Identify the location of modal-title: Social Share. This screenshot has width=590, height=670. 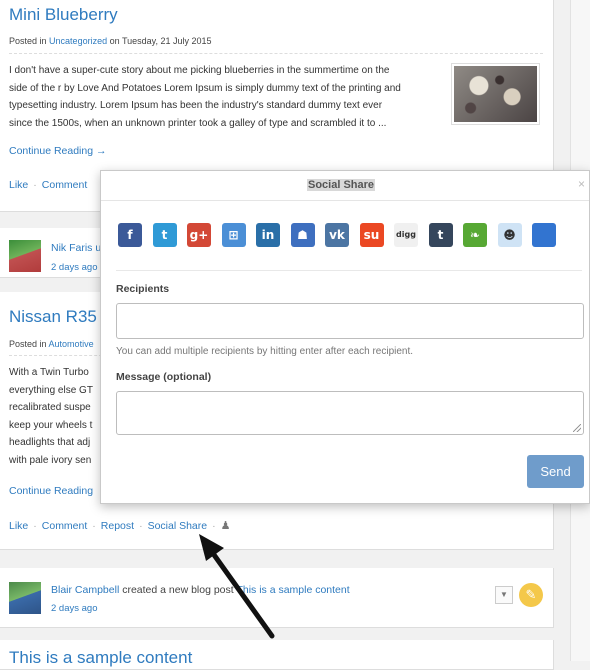
(341, 185).